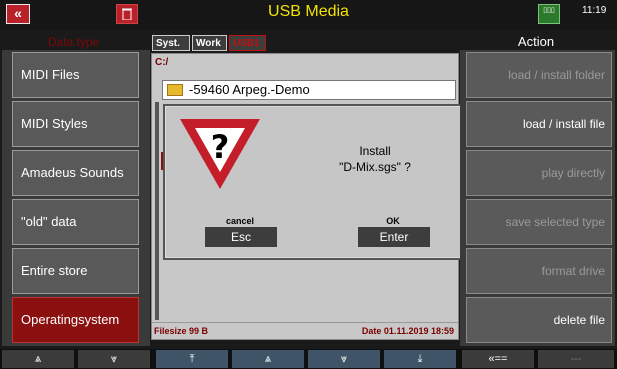 This screenshot has width=617, height=369. Describe the element at coordinates (539, 271) in the screenshot. I see `format-drive-button: format drive` at that location.